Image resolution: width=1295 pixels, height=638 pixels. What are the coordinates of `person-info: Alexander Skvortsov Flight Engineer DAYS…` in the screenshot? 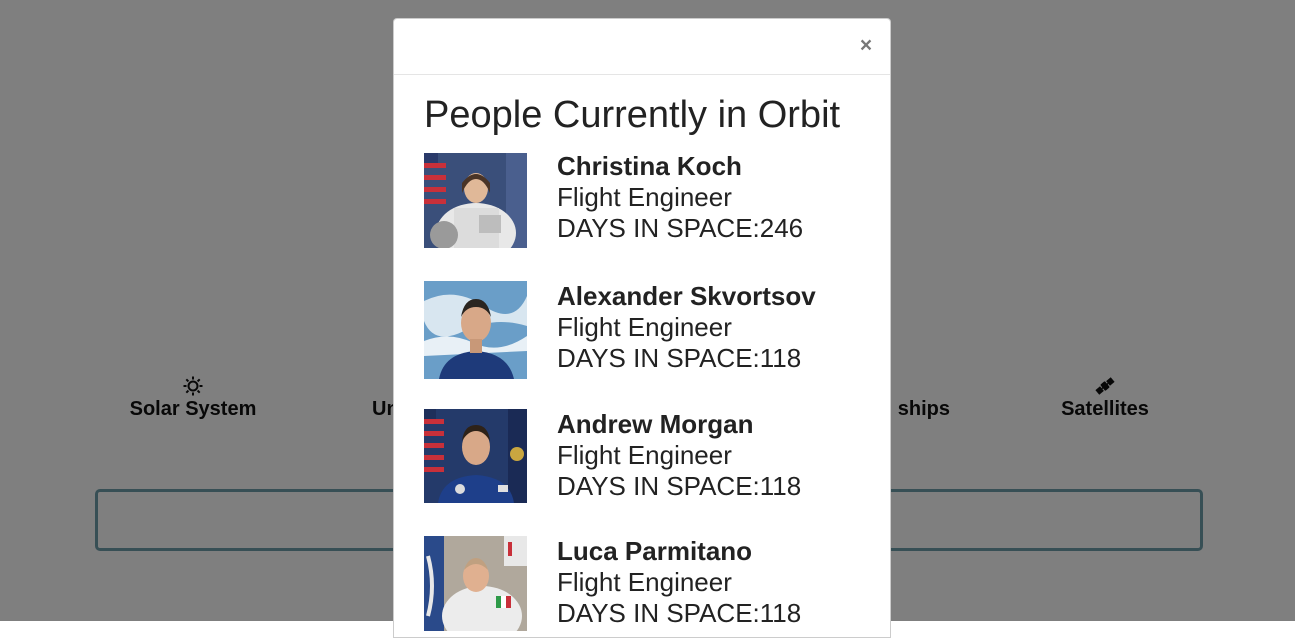 It's located at (686, 327).